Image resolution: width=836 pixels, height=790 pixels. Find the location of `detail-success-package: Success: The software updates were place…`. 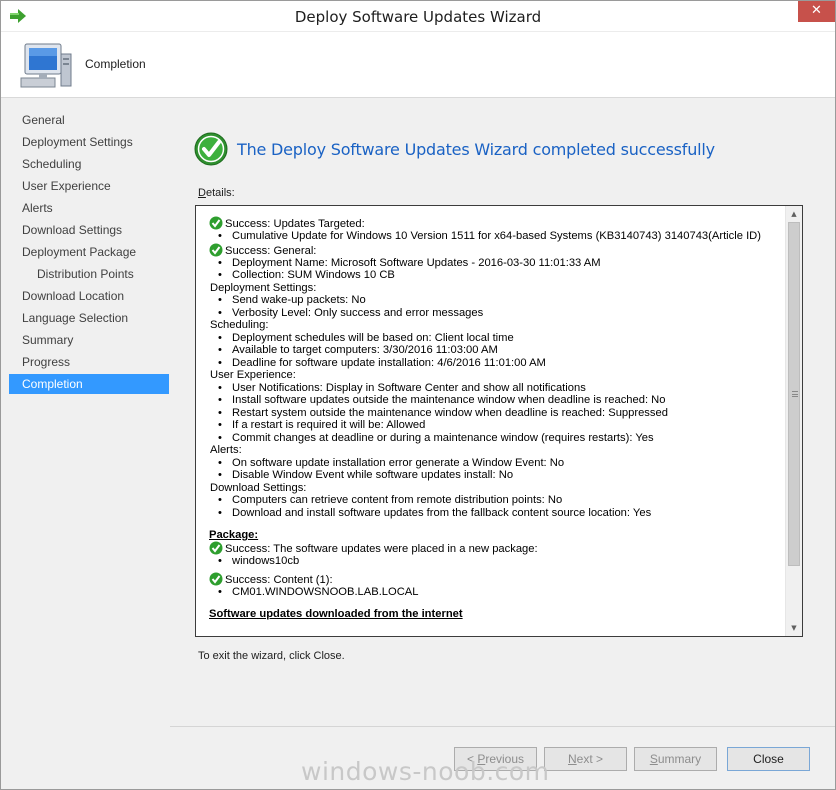

detail-success-package: Success: The software updates were place… is located at coordinates (497, 548).